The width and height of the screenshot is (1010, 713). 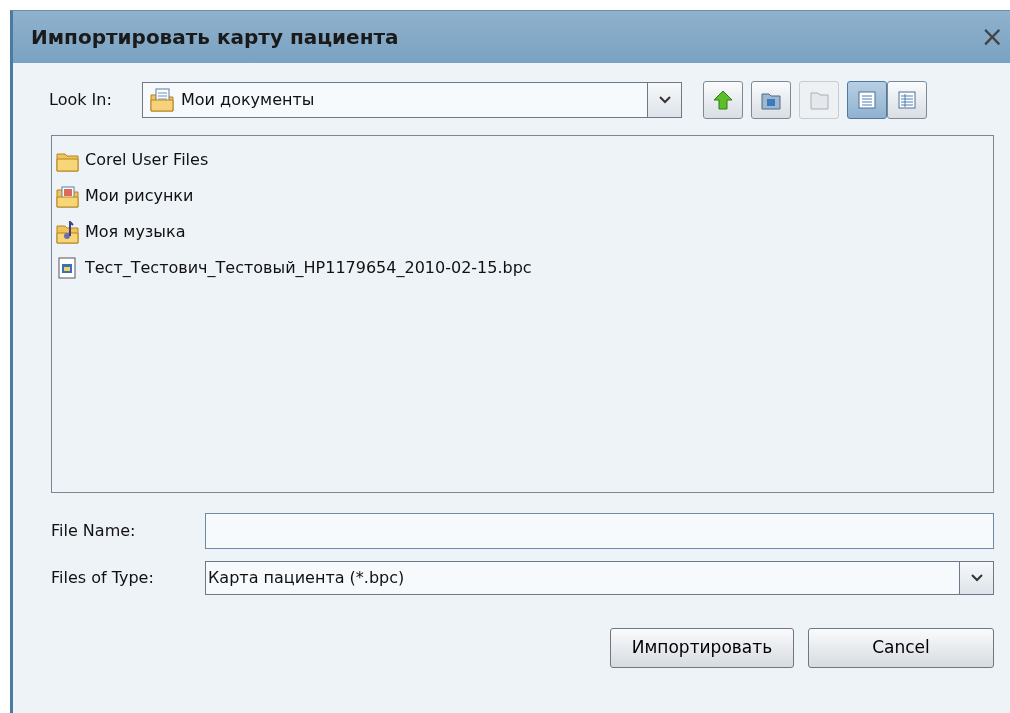 I want to click on music-folder-icon, so click(x=67, y=232).